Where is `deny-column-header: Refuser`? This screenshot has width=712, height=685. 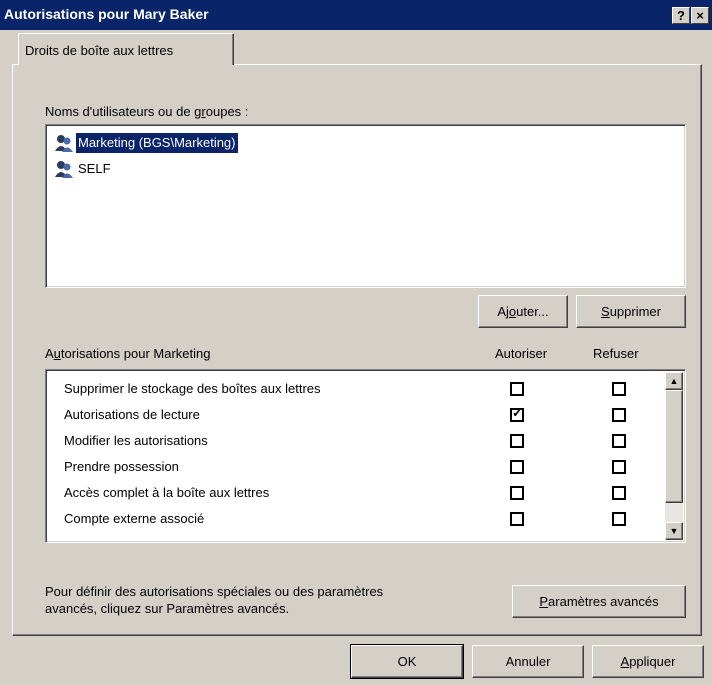 deny-column-header: Refuser is located at coordinates (616, 353).